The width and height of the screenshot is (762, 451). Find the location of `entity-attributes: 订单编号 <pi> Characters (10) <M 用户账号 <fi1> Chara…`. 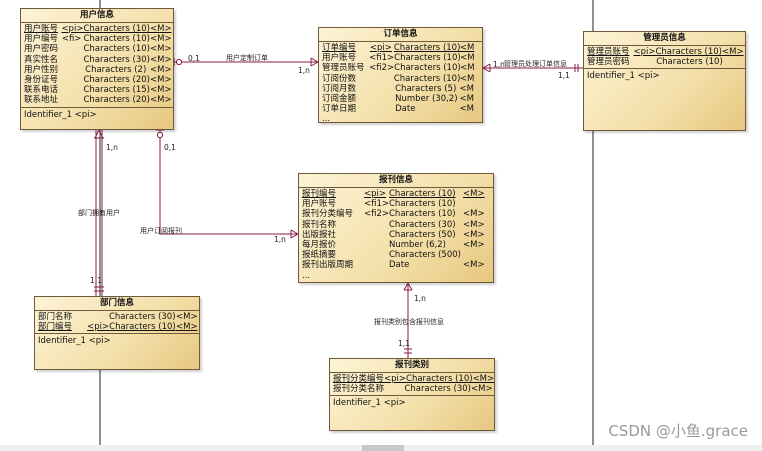

entity-attributes: 订单编号 <pi> Characters (10) <M 用户账号 <fi1> Chara… is located at coordinates (400, 82).